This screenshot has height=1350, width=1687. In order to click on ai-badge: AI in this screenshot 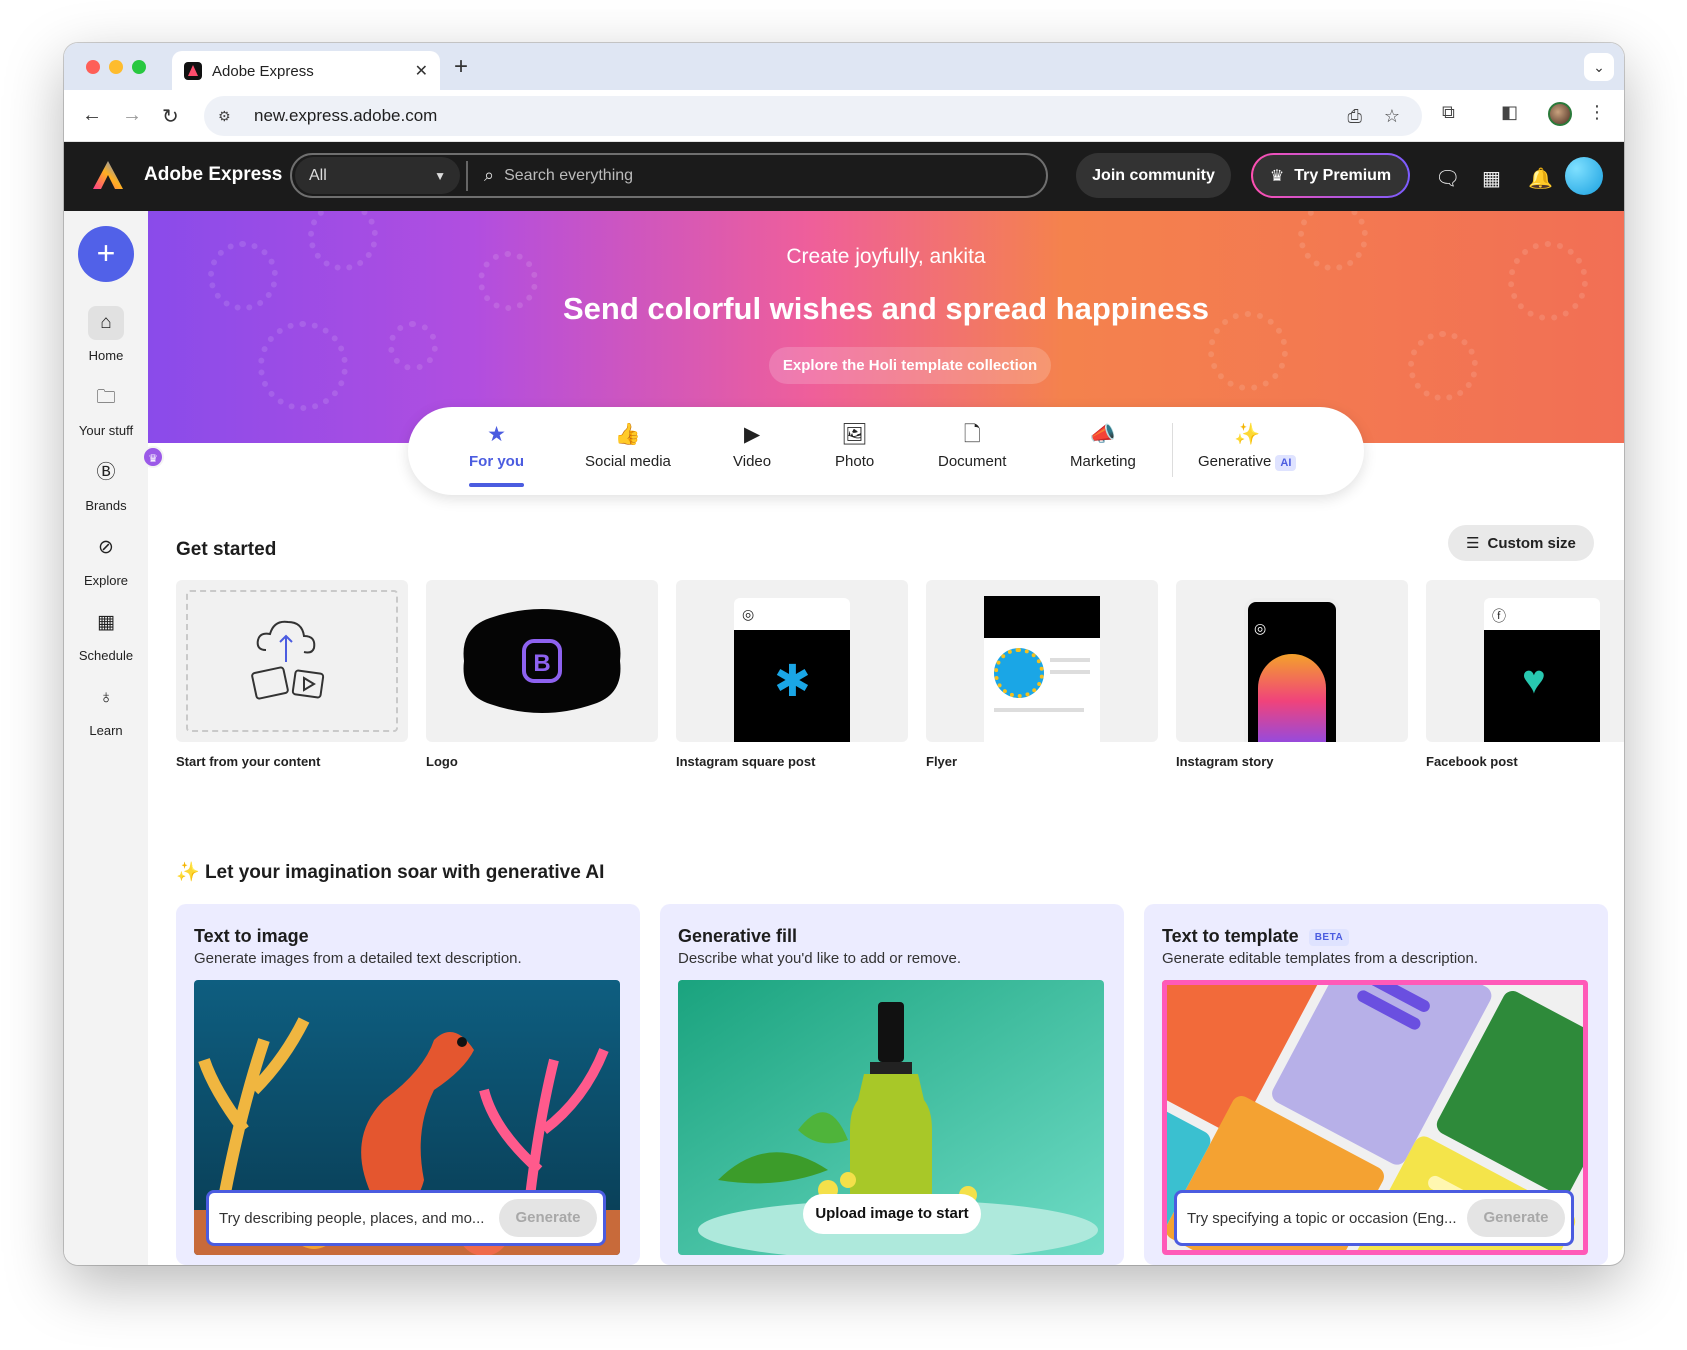, I will do `click(1286, 463)`.